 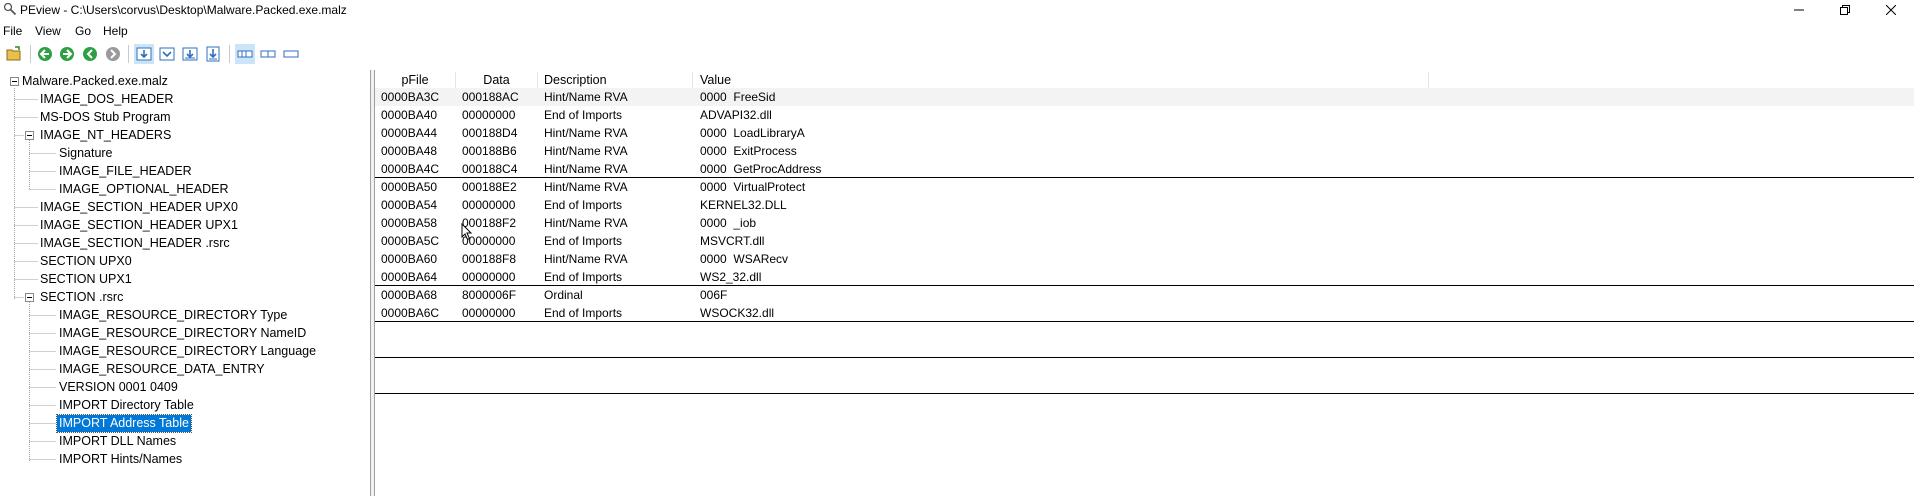 I want to click on tree-root: Malware.Packed.exe.malz, so click(x=95, y=81).